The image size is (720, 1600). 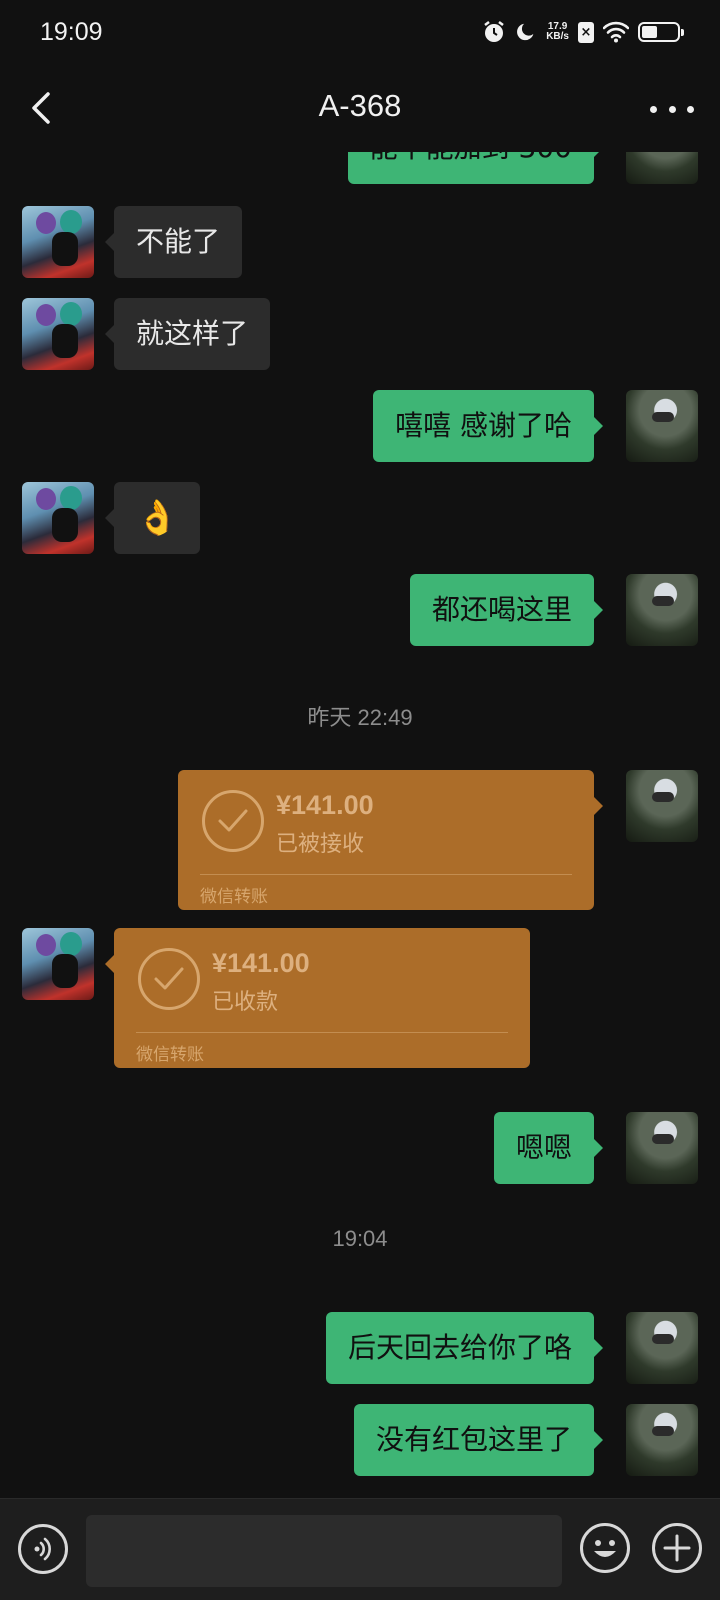 What do you see at coordinates (360, 105) in the screenshot?
I see `chat-title: A-368` at bounding box center [360, 105].